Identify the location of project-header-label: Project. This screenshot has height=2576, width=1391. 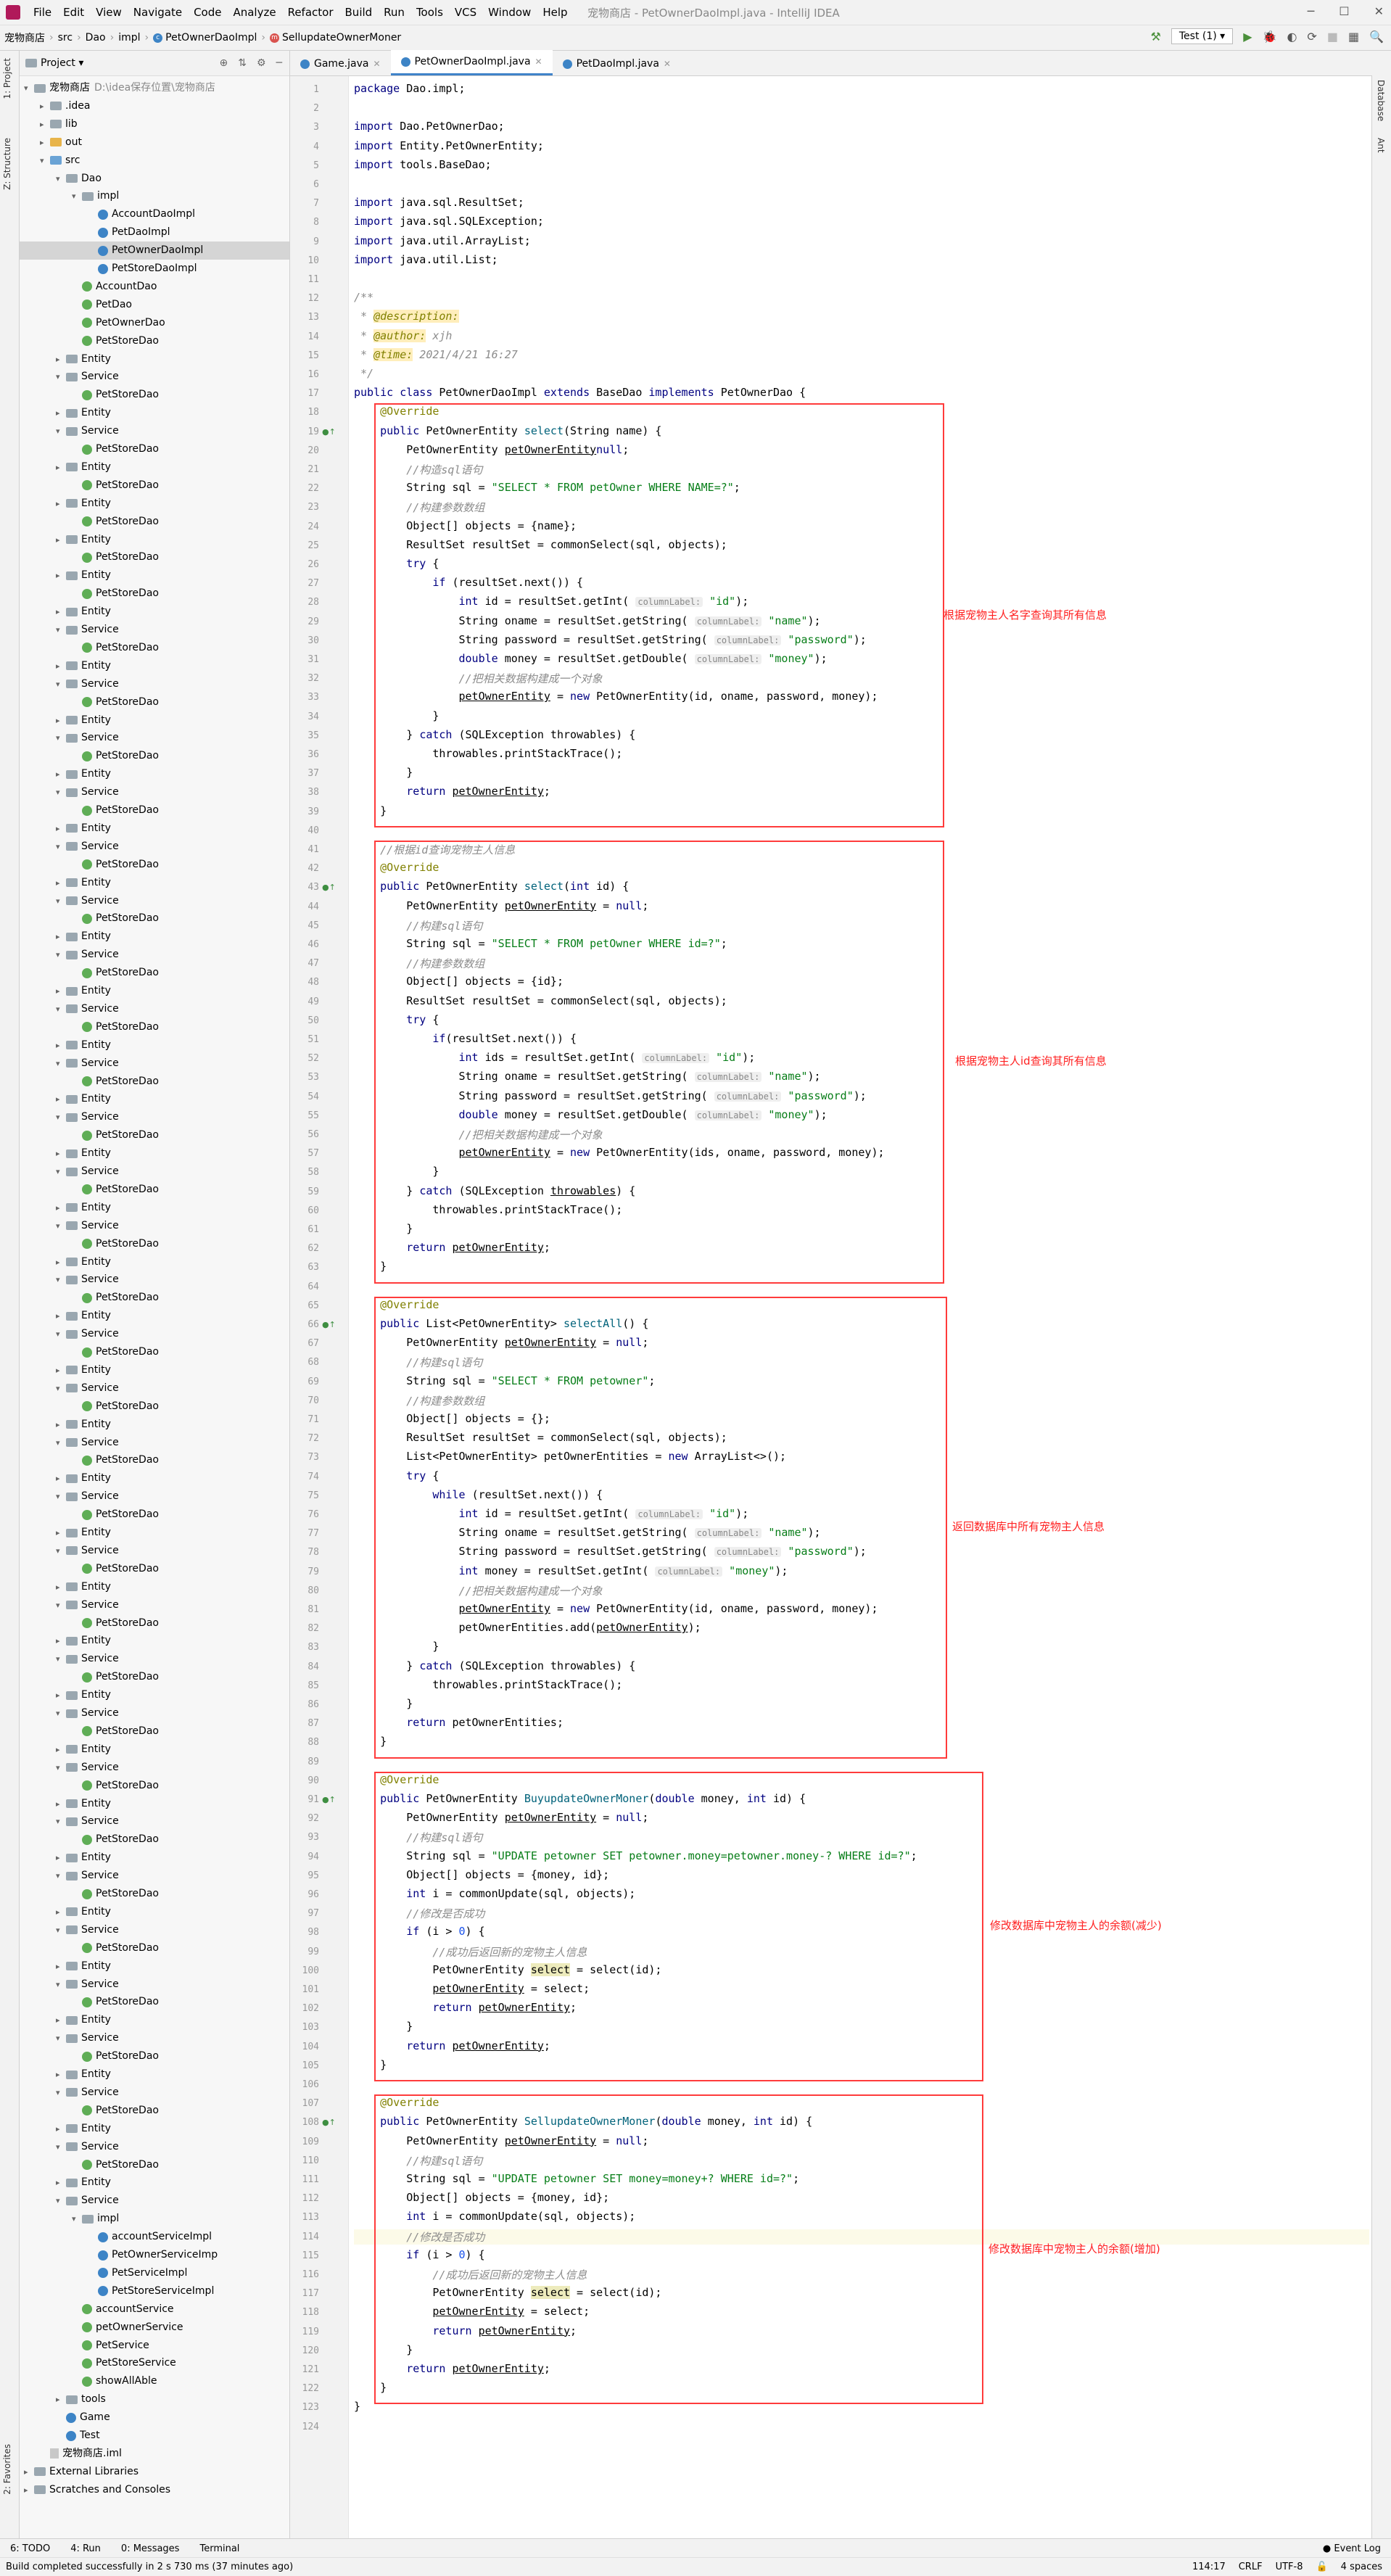
(58, 63).